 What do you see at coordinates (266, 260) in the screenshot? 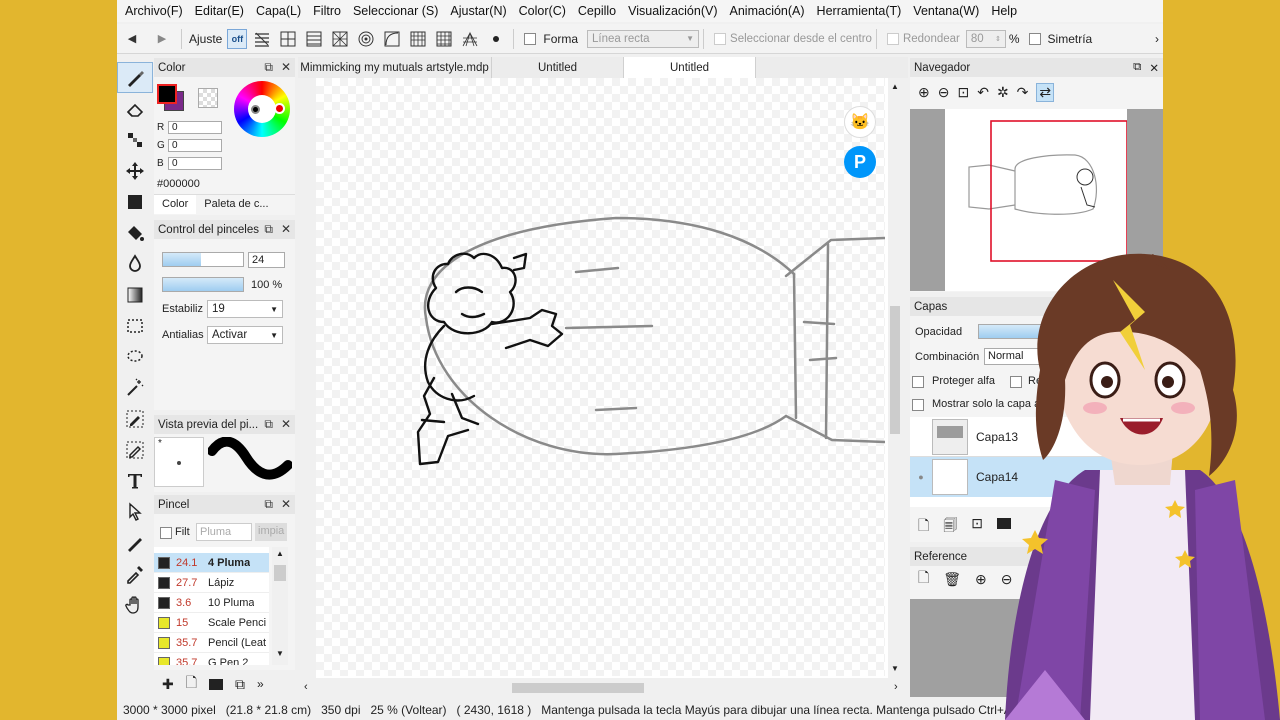
I see `size-input: 24` at bounding box center [266, 260].